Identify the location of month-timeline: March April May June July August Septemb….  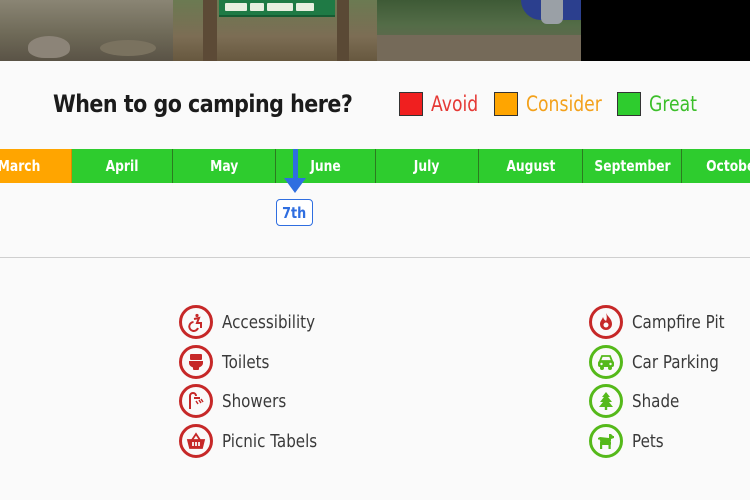
(375, 166).